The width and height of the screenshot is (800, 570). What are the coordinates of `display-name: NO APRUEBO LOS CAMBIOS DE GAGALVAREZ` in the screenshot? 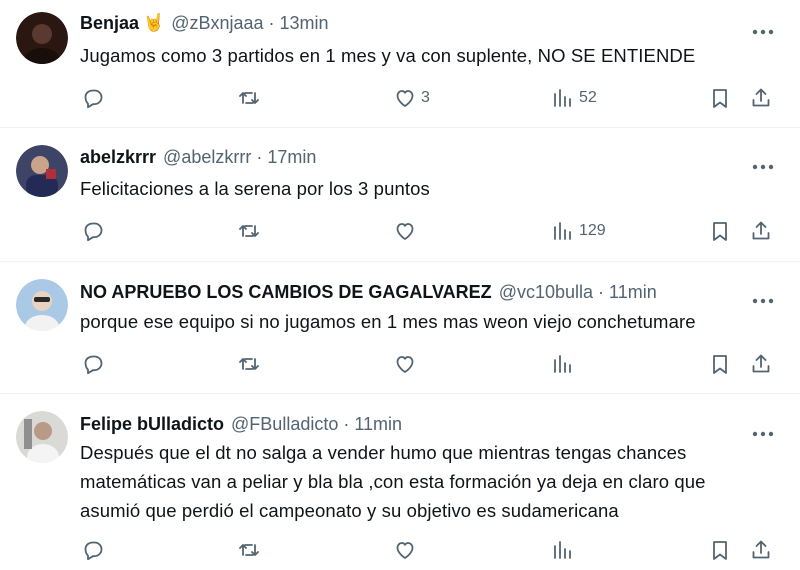 It's located at (286, 292).